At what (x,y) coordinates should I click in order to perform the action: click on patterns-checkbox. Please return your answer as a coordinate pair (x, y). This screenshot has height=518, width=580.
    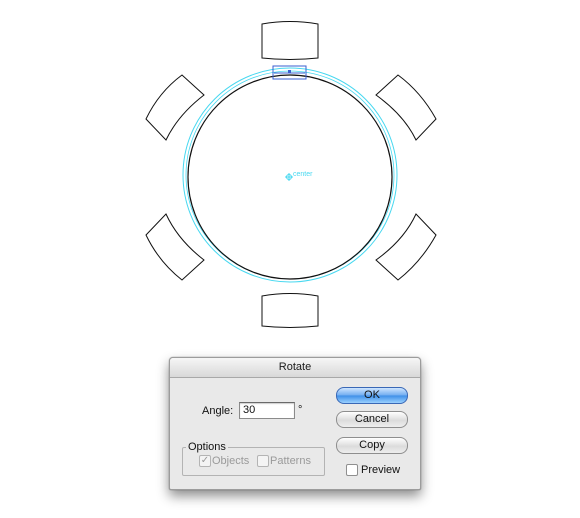
    Looking at the image, I should click on (263, 461).